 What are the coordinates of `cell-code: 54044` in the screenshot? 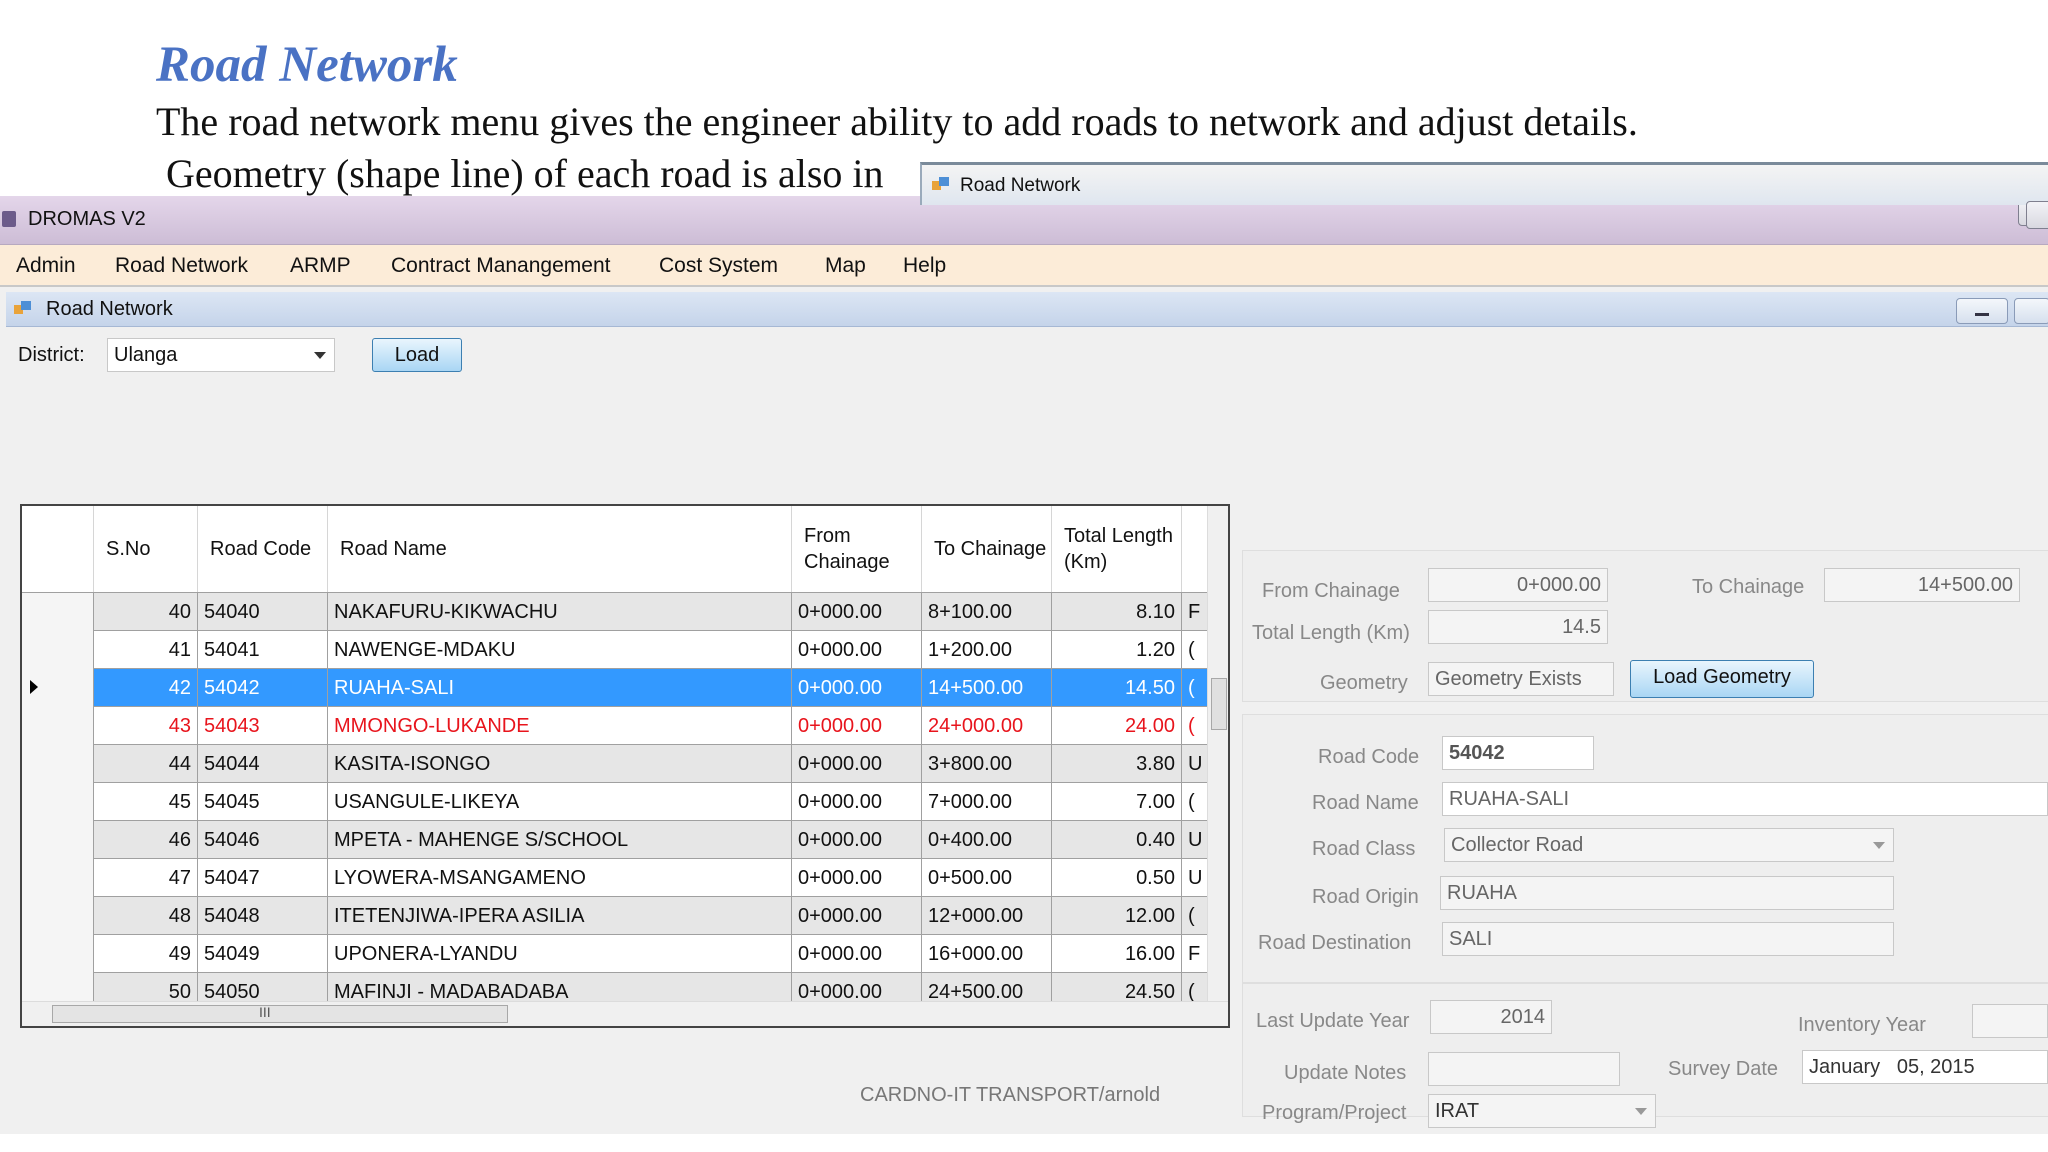 It's located at (263, 764).